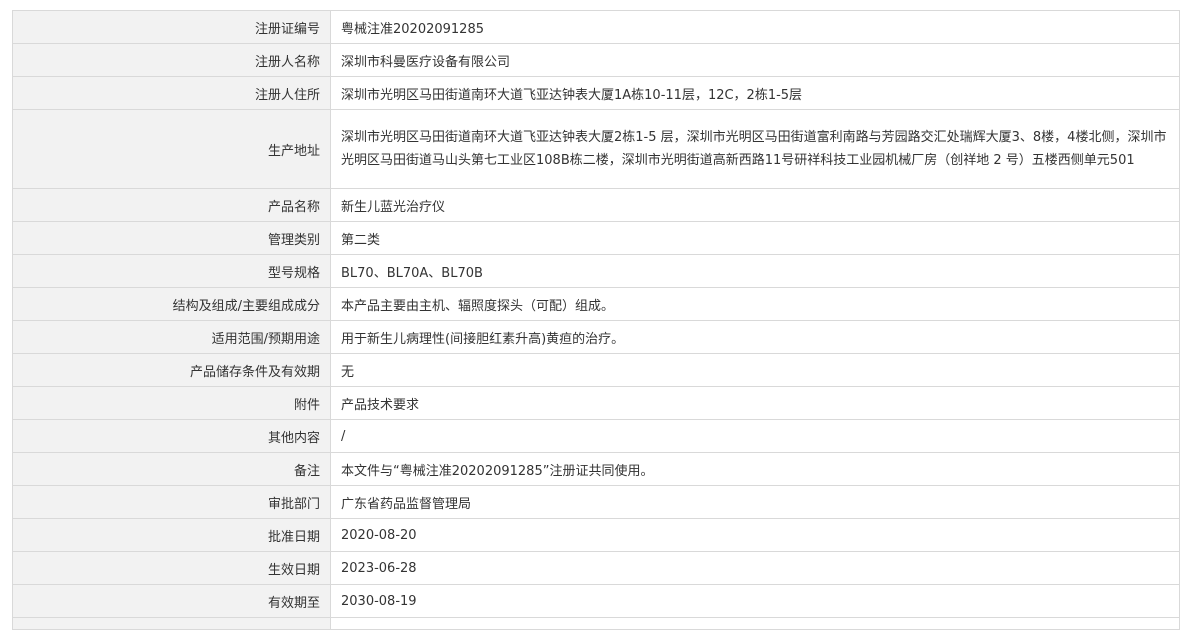  I want to click on table-row: 备注 本文件与“粤械注准20202091285”注册证共同使用。, so click(596, 469).